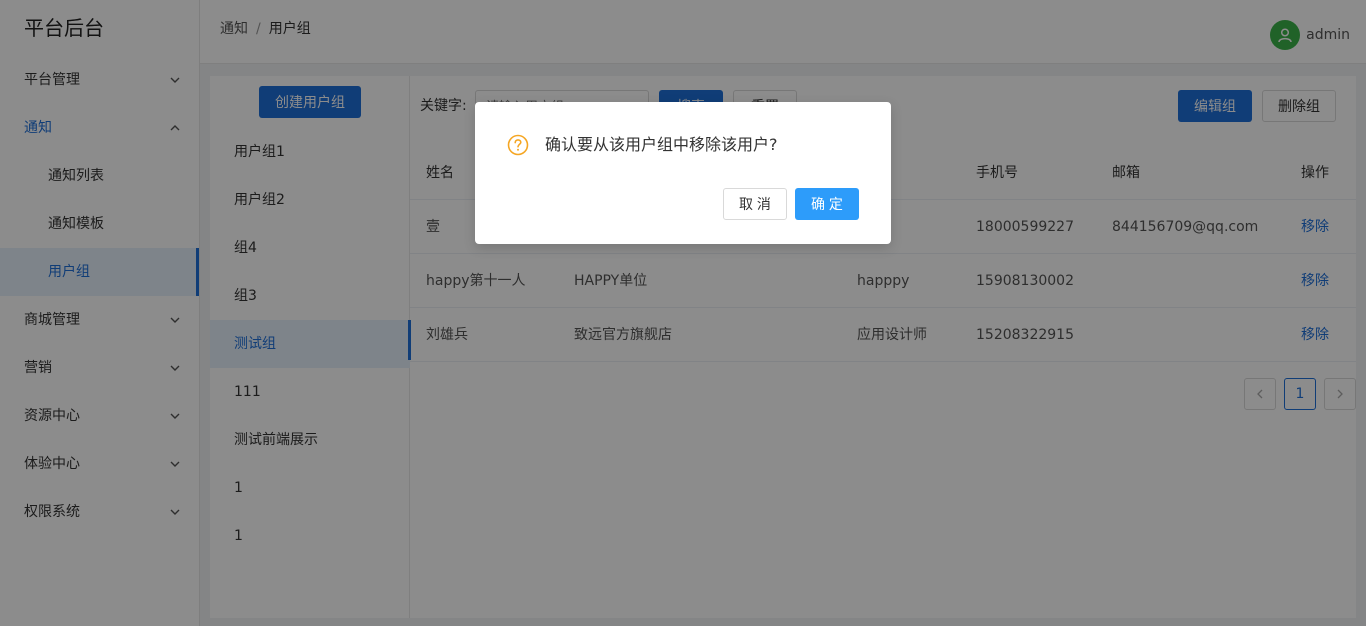  I want to click on question-circle-icon, so click(518, 145).